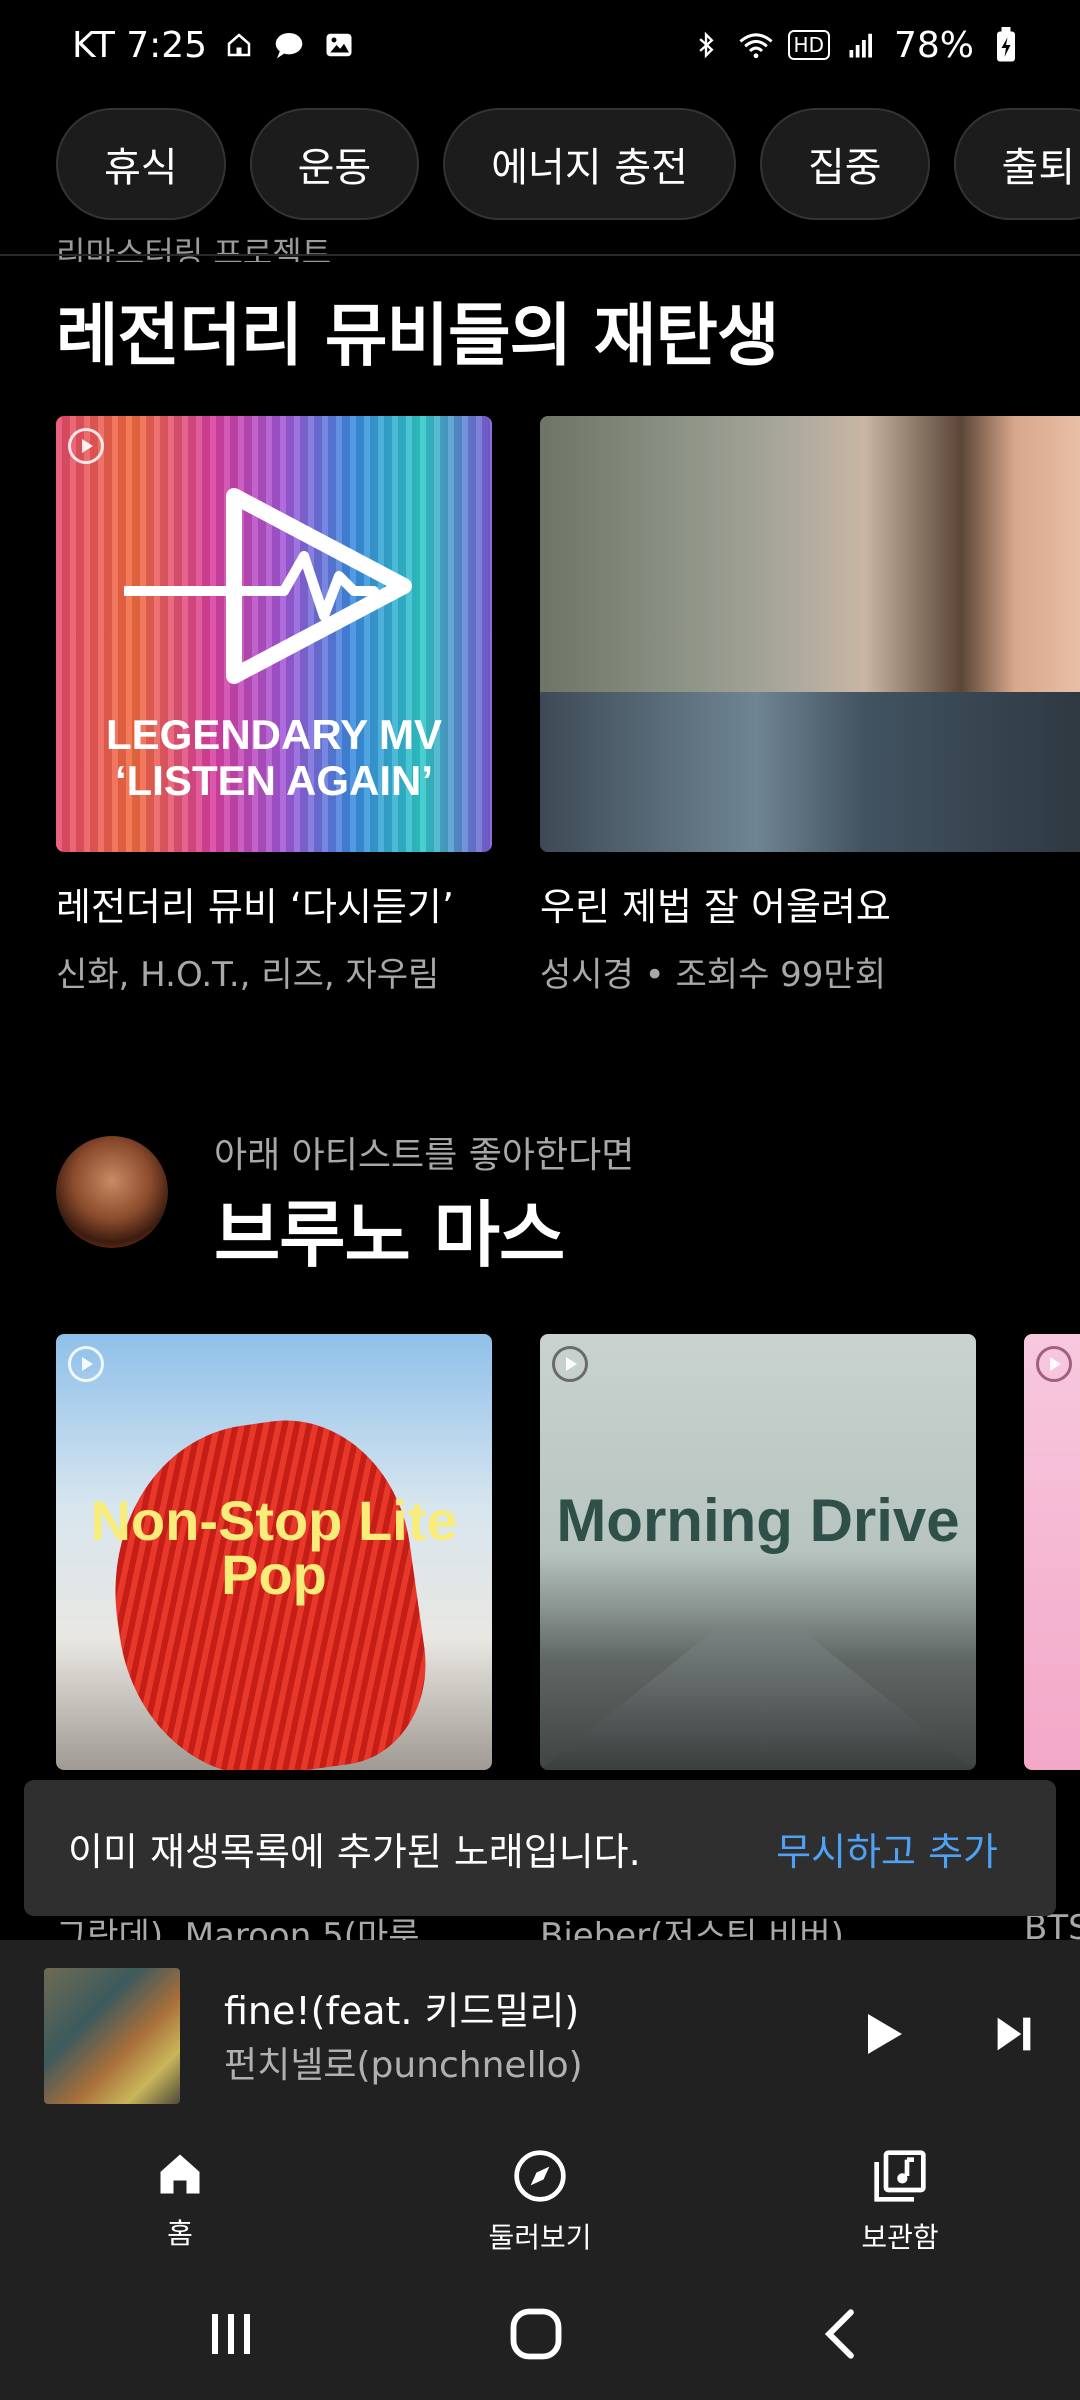 Image resolution: width=1080 pixels, height=2400 pixels. What do you see at coordinates (248, 975) in the screenshot?
I see `card-subtitle: 신화, H.O.T., 리즈, 자우림` at bounding box center [248, 975].